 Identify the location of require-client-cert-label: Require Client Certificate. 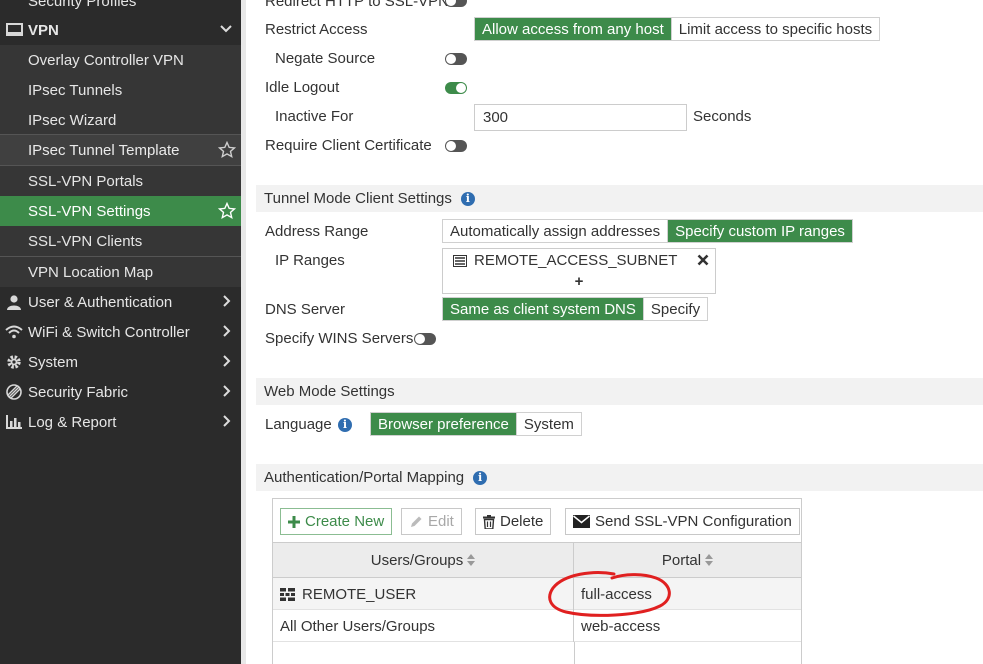
(348, 145).